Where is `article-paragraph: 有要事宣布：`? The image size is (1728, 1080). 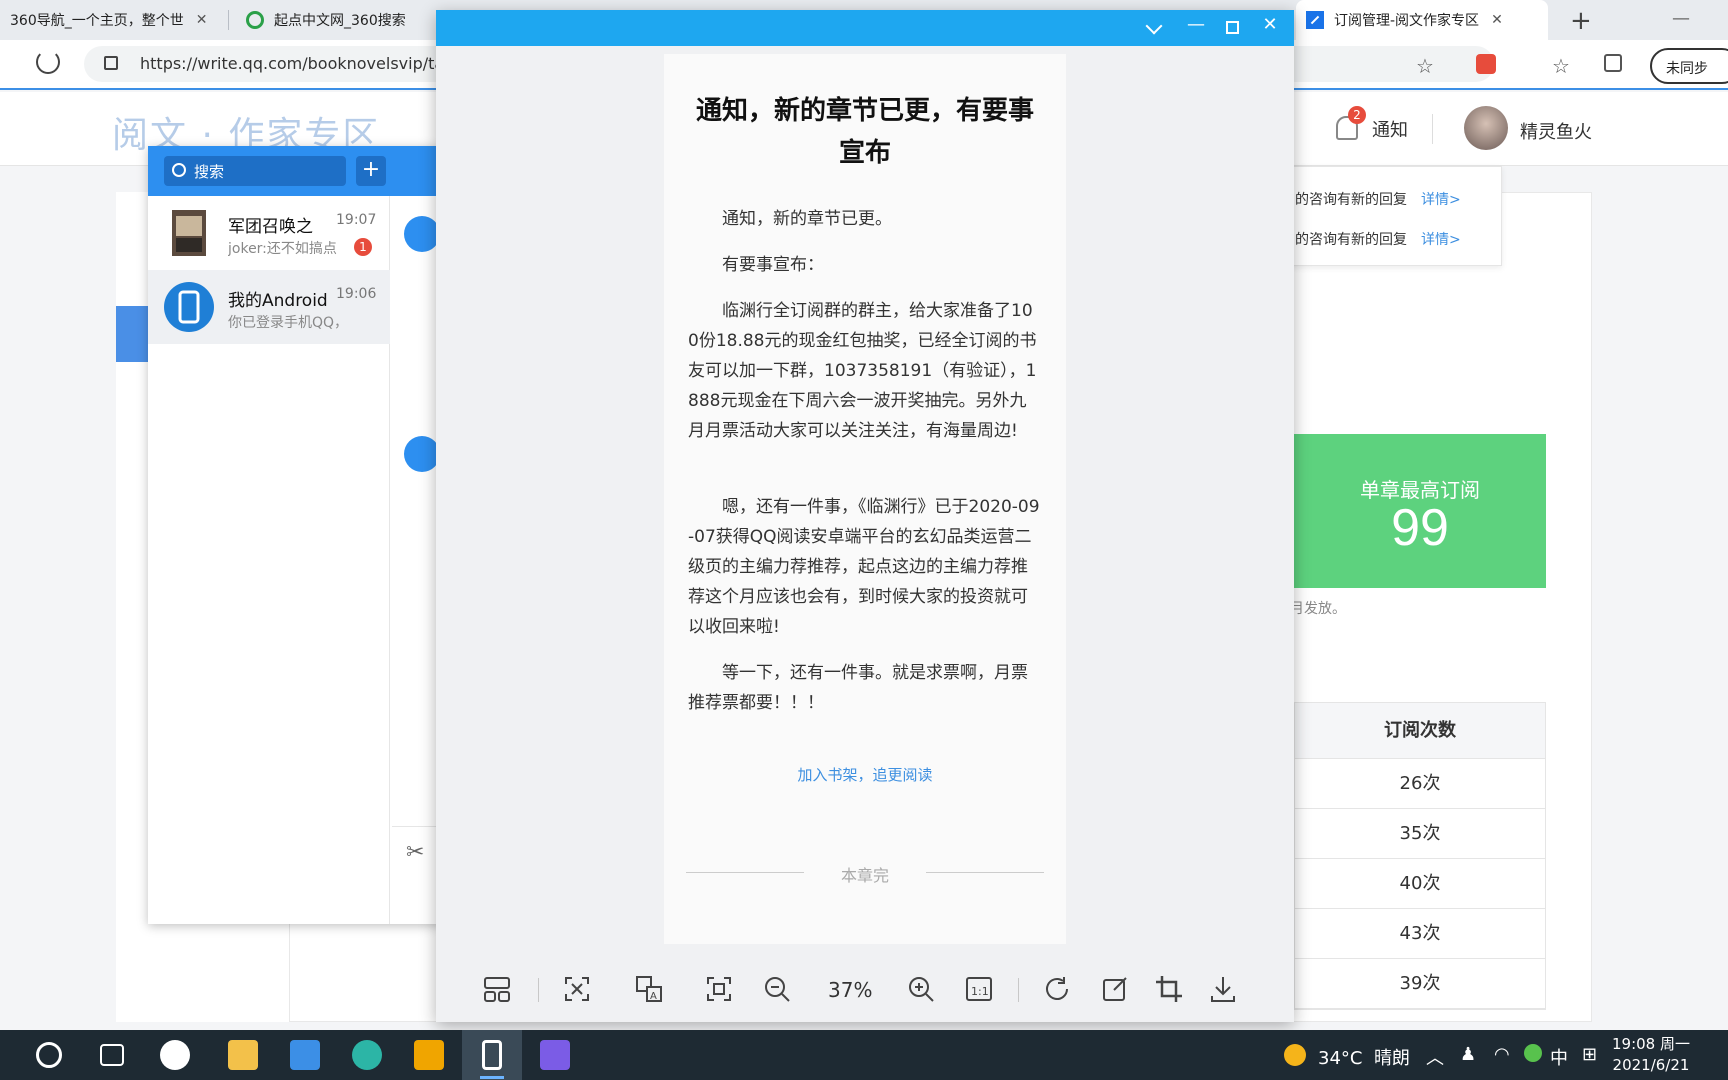
article-paragraph: 有要事宣布： is located at coordinates (773, 265).